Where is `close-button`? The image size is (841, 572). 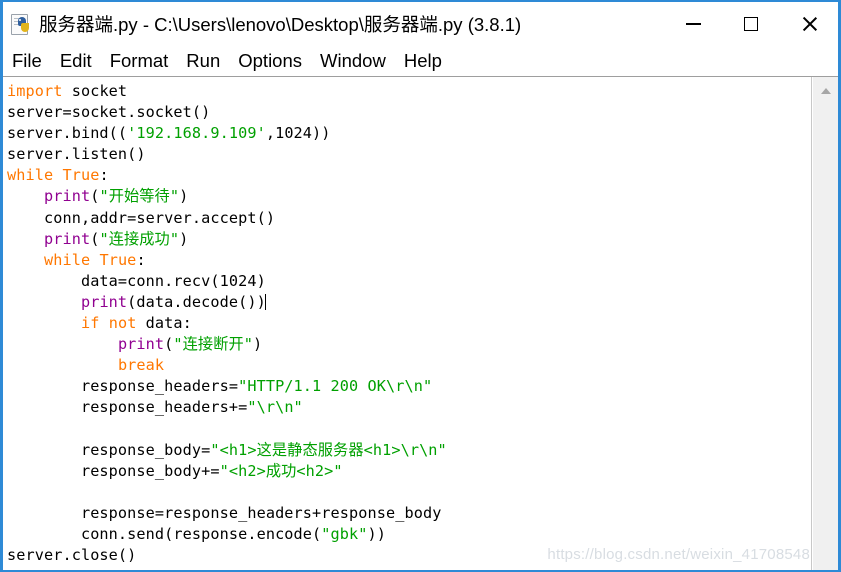
close-button is located at coordinates (809, 24).